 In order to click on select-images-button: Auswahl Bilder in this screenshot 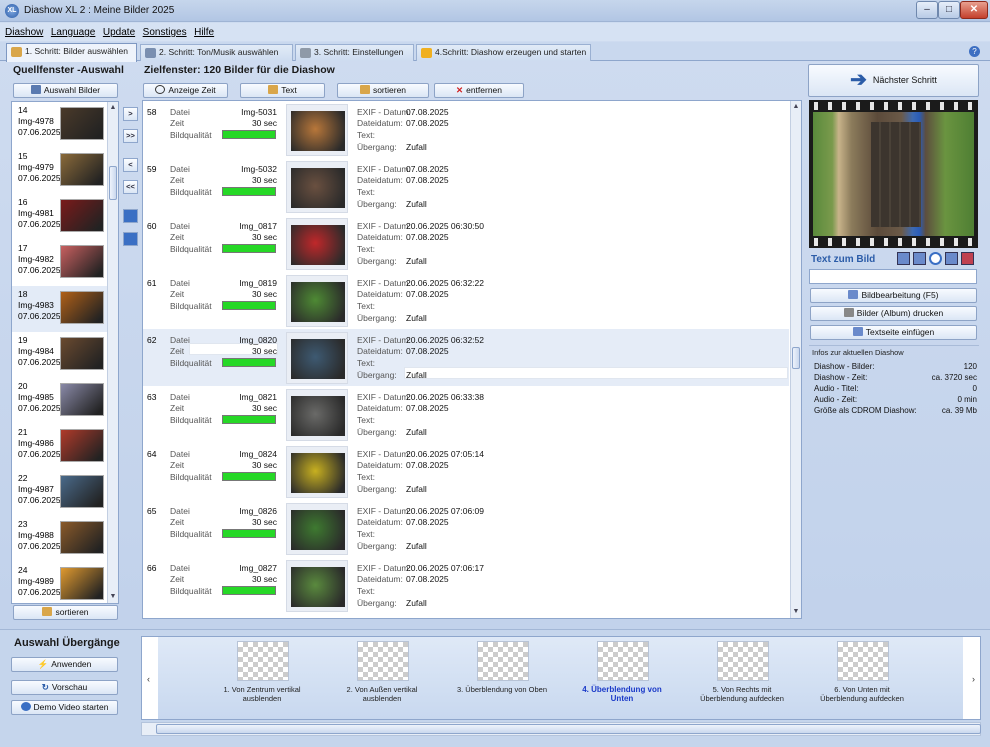, I will do `click(65, 90)`.